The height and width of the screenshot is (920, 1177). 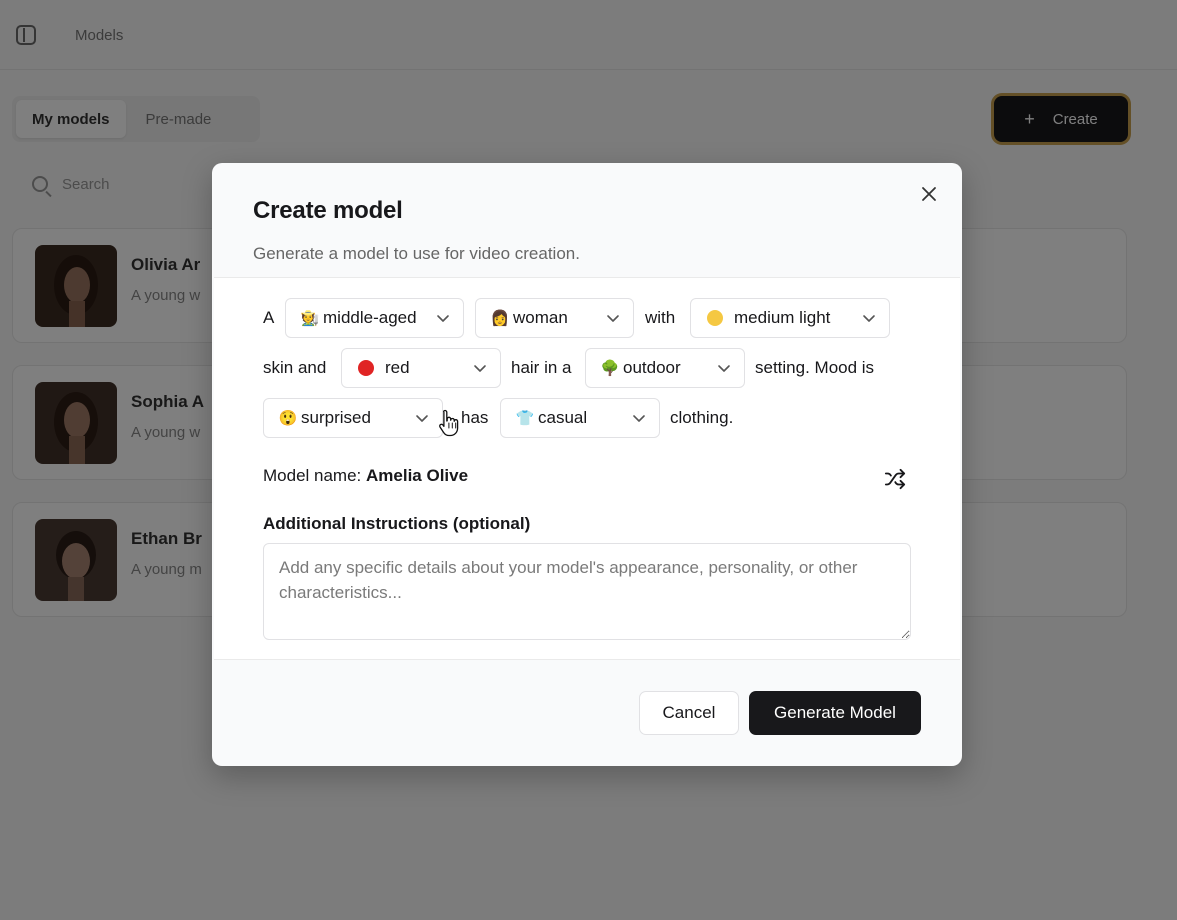 What do you see at coordinates (815, 367) in the screenshot?
I see `sentence-word: setting. Mood is` at bounding box center [815, 367].